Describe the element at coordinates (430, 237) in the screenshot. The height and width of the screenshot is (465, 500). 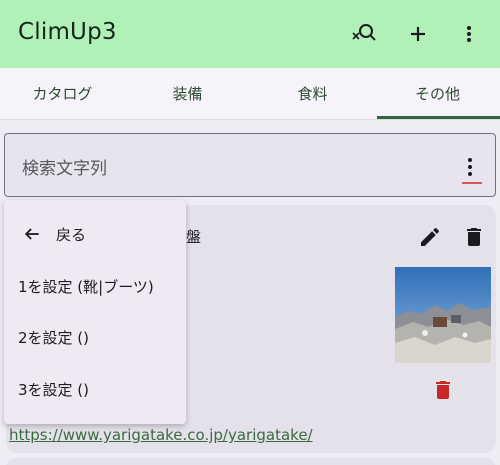
I see `edit-icon` at that location.